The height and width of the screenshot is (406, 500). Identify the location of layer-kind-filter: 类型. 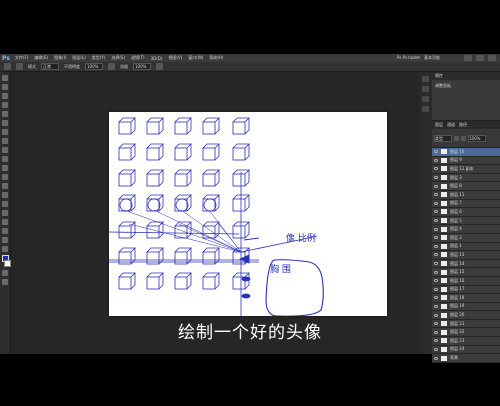
(443, 138).